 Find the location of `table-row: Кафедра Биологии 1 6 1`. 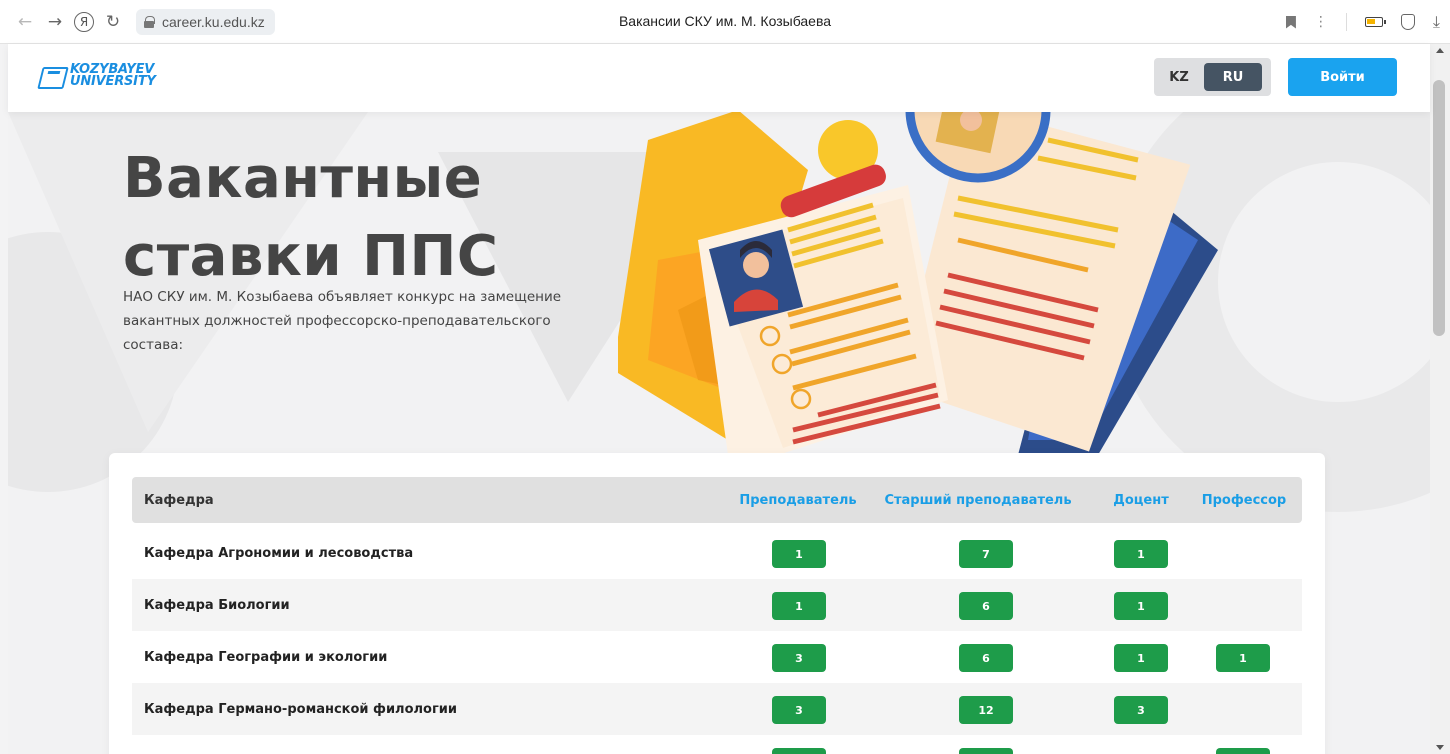

table-row: Кафедра Биологии 1 6 1 is located at coordinates (717, 605).